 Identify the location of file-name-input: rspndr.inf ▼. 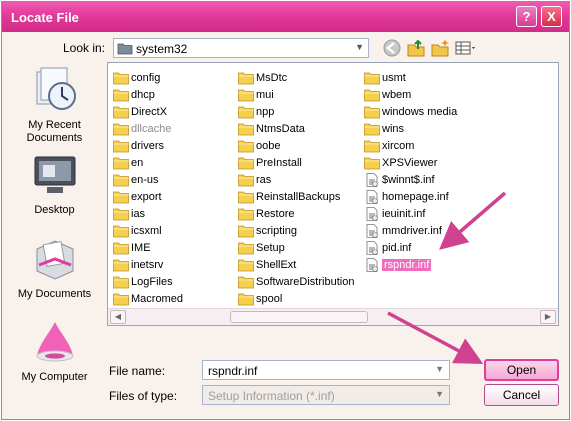
(326, 370).